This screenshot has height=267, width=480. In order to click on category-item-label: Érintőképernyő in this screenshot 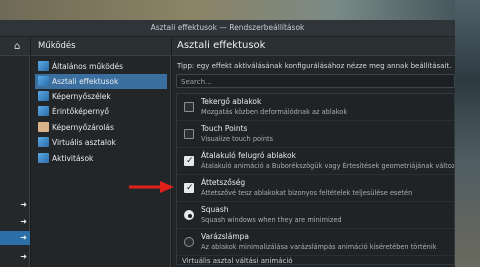, I will do `click(80, 111)`.